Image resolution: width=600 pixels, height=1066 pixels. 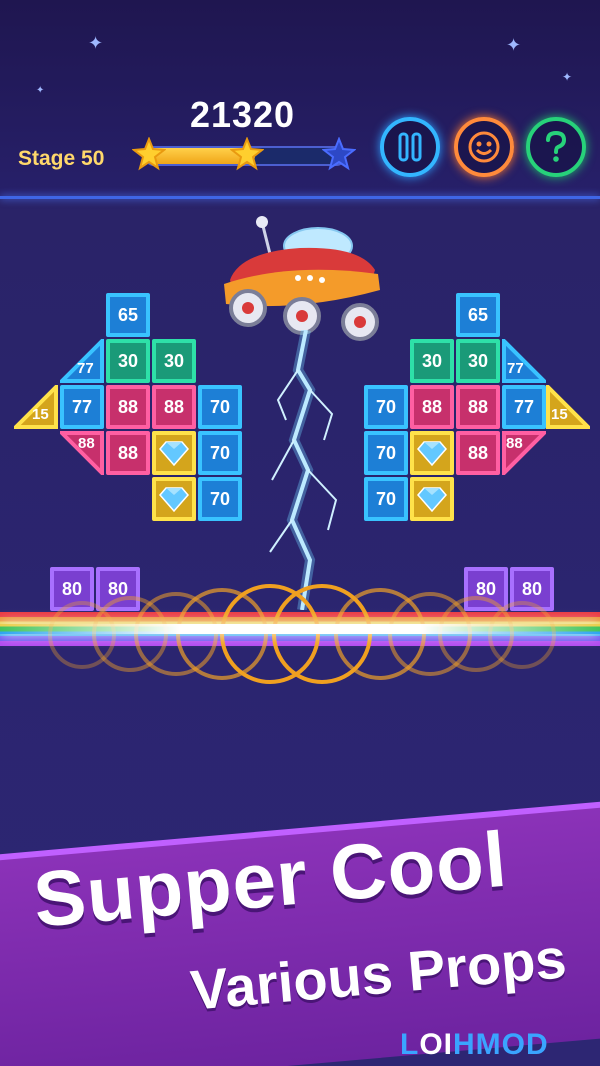 I want to click on help-button, so click(x=556, y=147).